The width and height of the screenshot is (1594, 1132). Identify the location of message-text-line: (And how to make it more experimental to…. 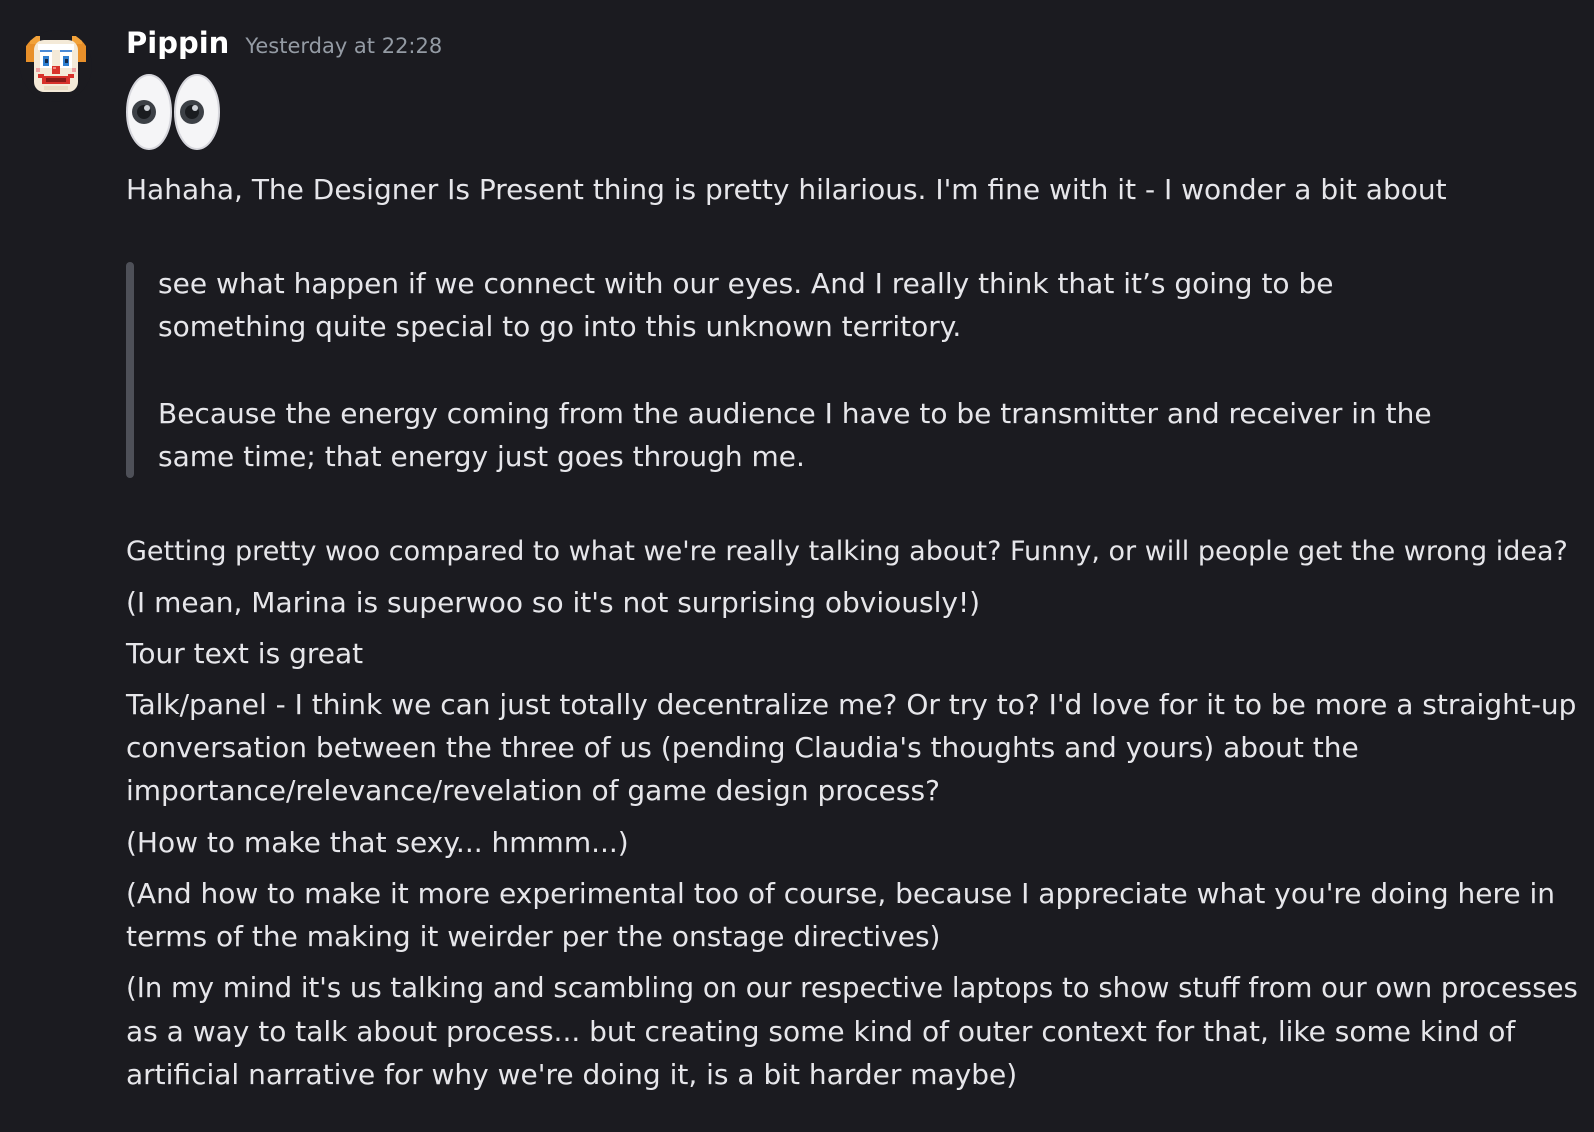
(841, 893).